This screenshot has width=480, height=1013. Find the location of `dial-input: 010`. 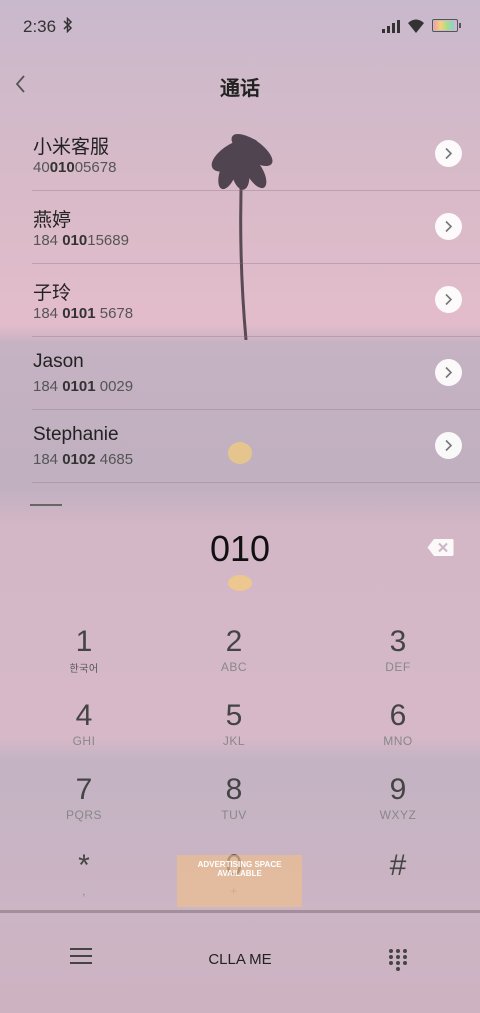

dial-input: 010 is located at coordinates (240, 549).